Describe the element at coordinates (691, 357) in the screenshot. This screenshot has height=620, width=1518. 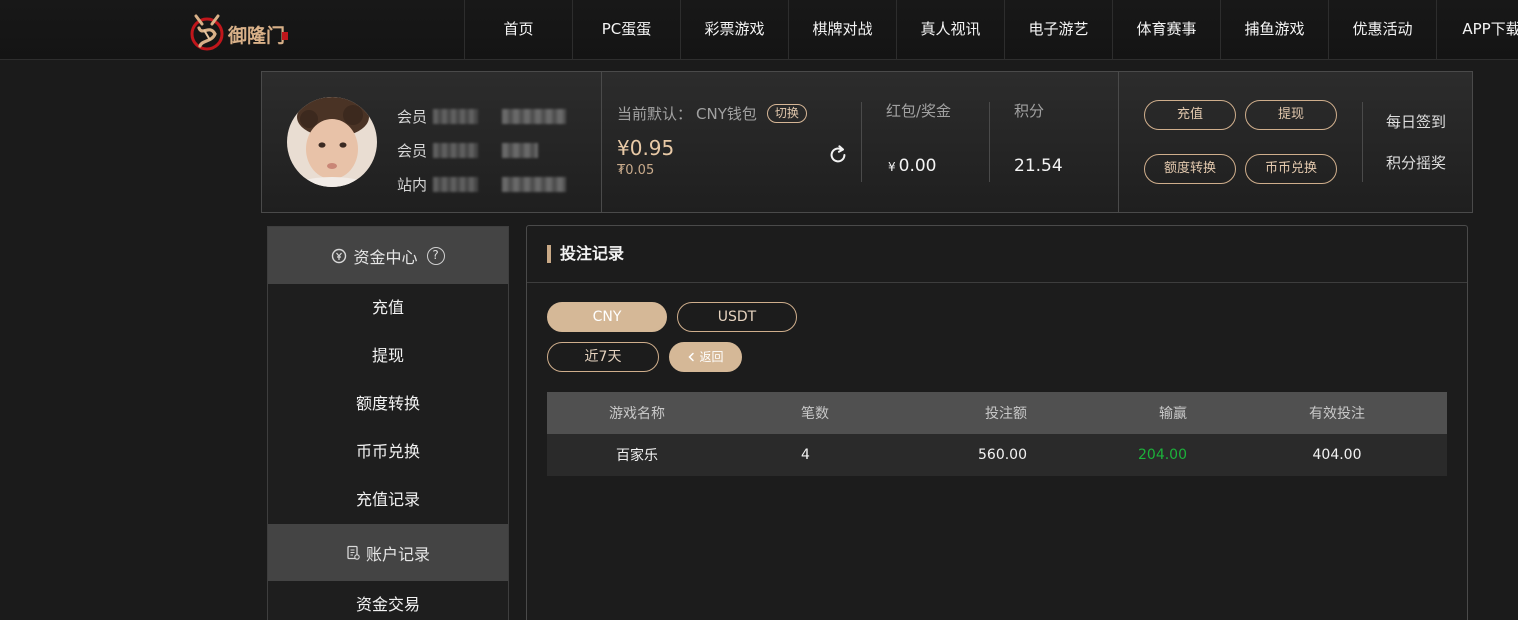
I see `chevron-left-icon` at that location.